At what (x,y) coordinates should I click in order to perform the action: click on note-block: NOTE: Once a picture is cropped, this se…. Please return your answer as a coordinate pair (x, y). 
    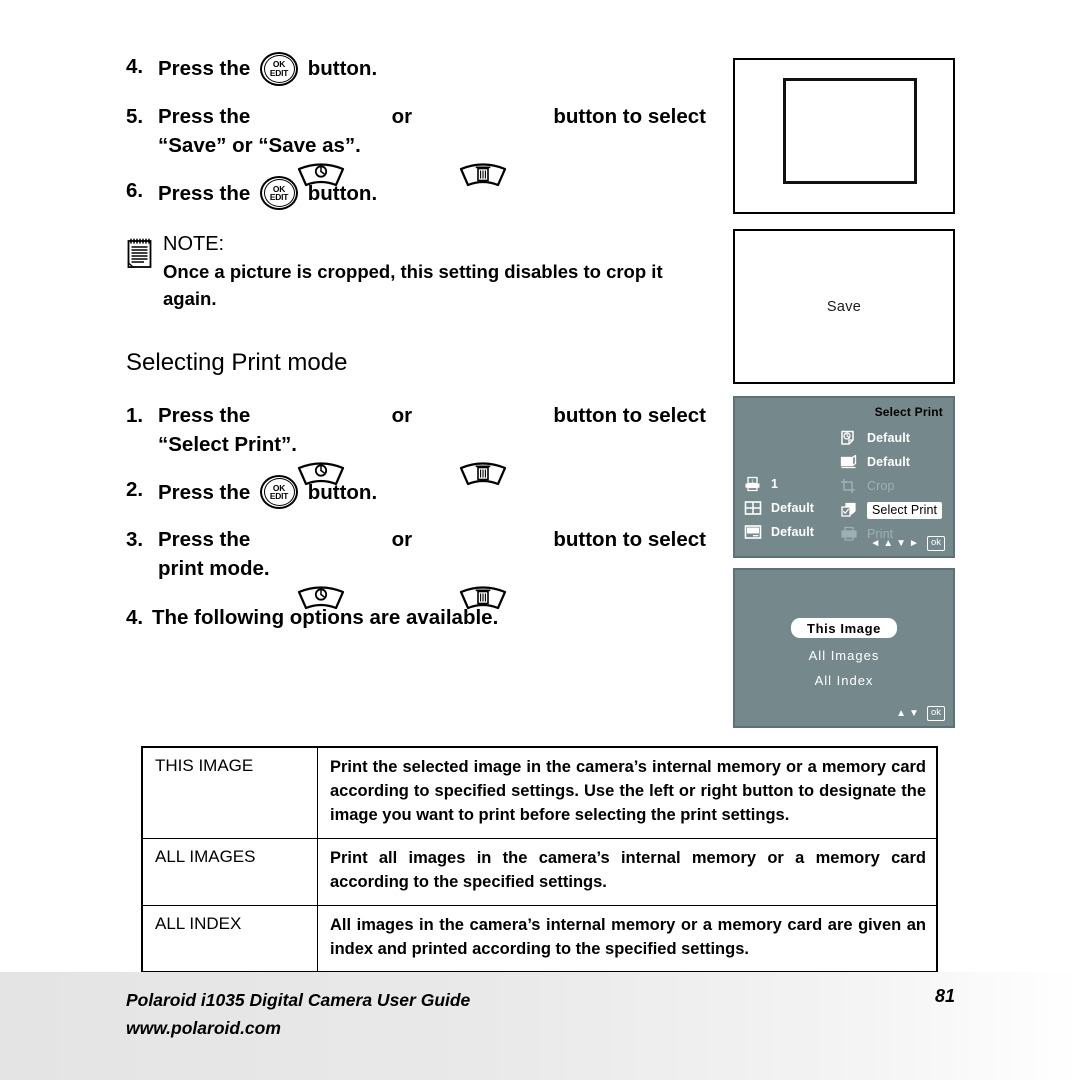
    Looking at the image, I should click on (416, 272).